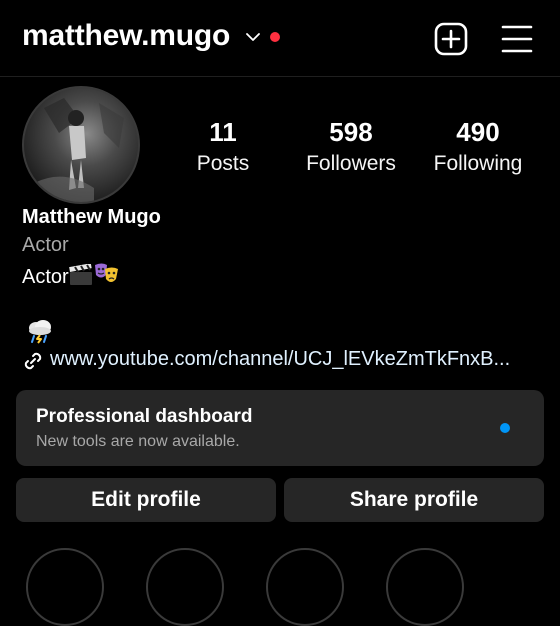  I want to click on following-stat: 490 Following, so click(478, 147).